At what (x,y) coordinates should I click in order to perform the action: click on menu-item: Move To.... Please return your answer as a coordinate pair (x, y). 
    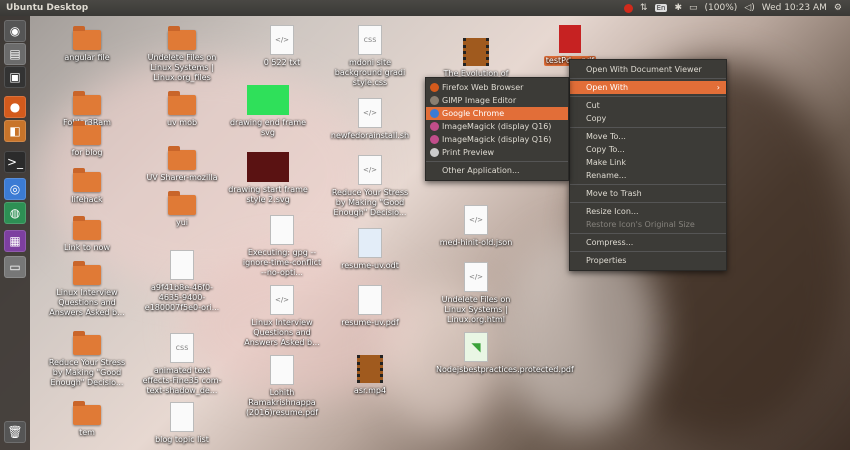
    Looking at the image, I should click on (648, 136).